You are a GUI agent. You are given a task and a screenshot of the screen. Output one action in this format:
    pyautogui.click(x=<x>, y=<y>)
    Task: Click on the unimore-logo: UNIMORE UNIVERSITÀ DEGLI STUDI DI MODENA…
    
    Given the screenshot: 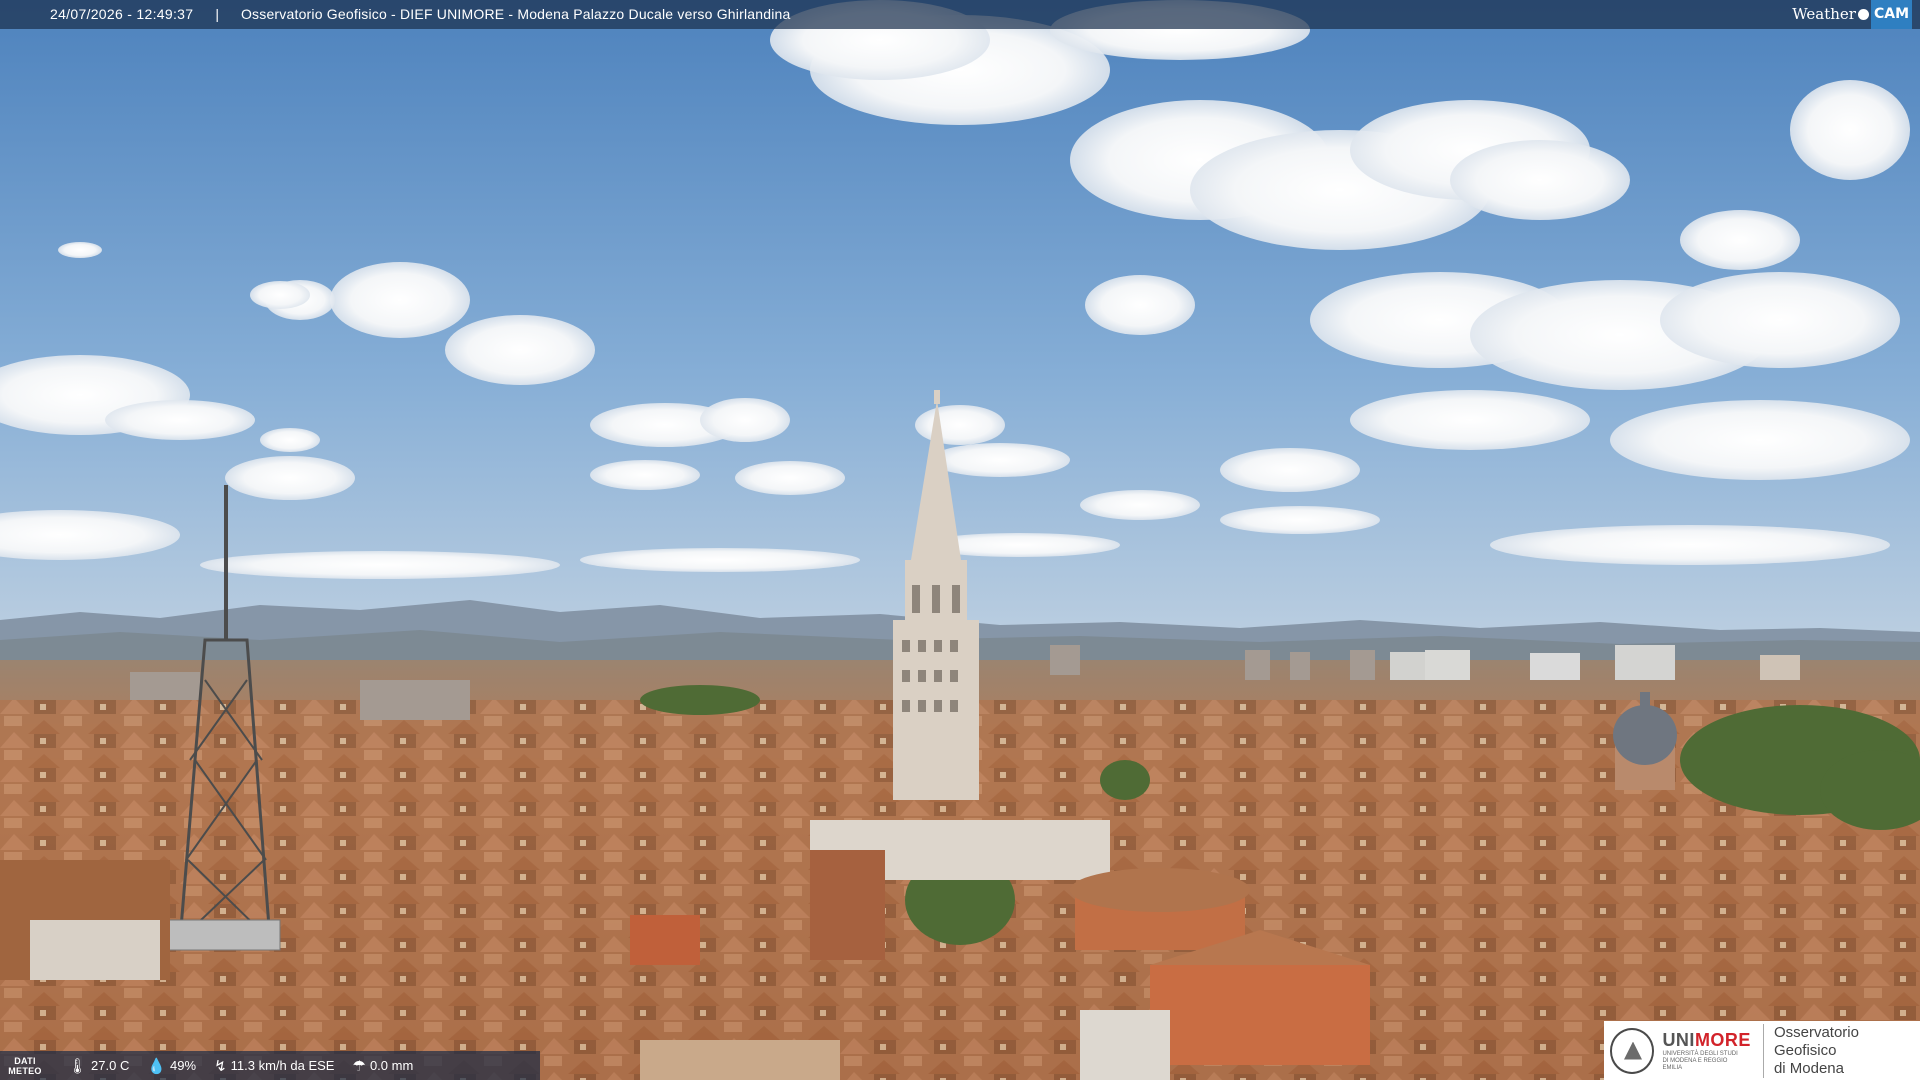 What is the action you would take?
    pyautogui.click(x=1762, y=1050)
    